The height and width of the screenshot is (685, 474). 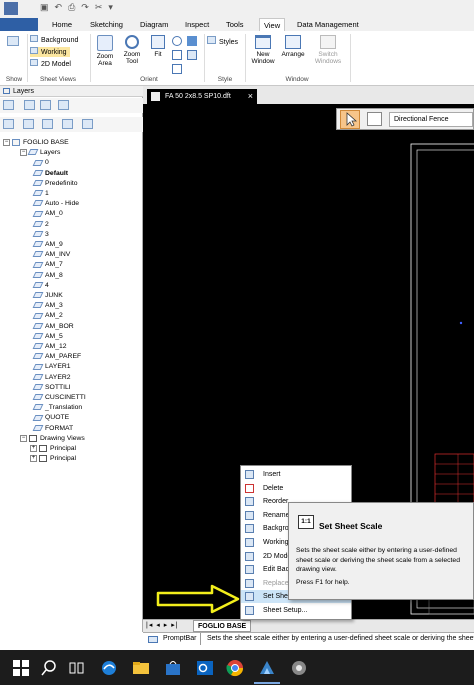 What do you see at coordinates (110, 7) in the screenshot?
I see `qat-dropdown-icon: ▾` at bounding box center [110, 7].